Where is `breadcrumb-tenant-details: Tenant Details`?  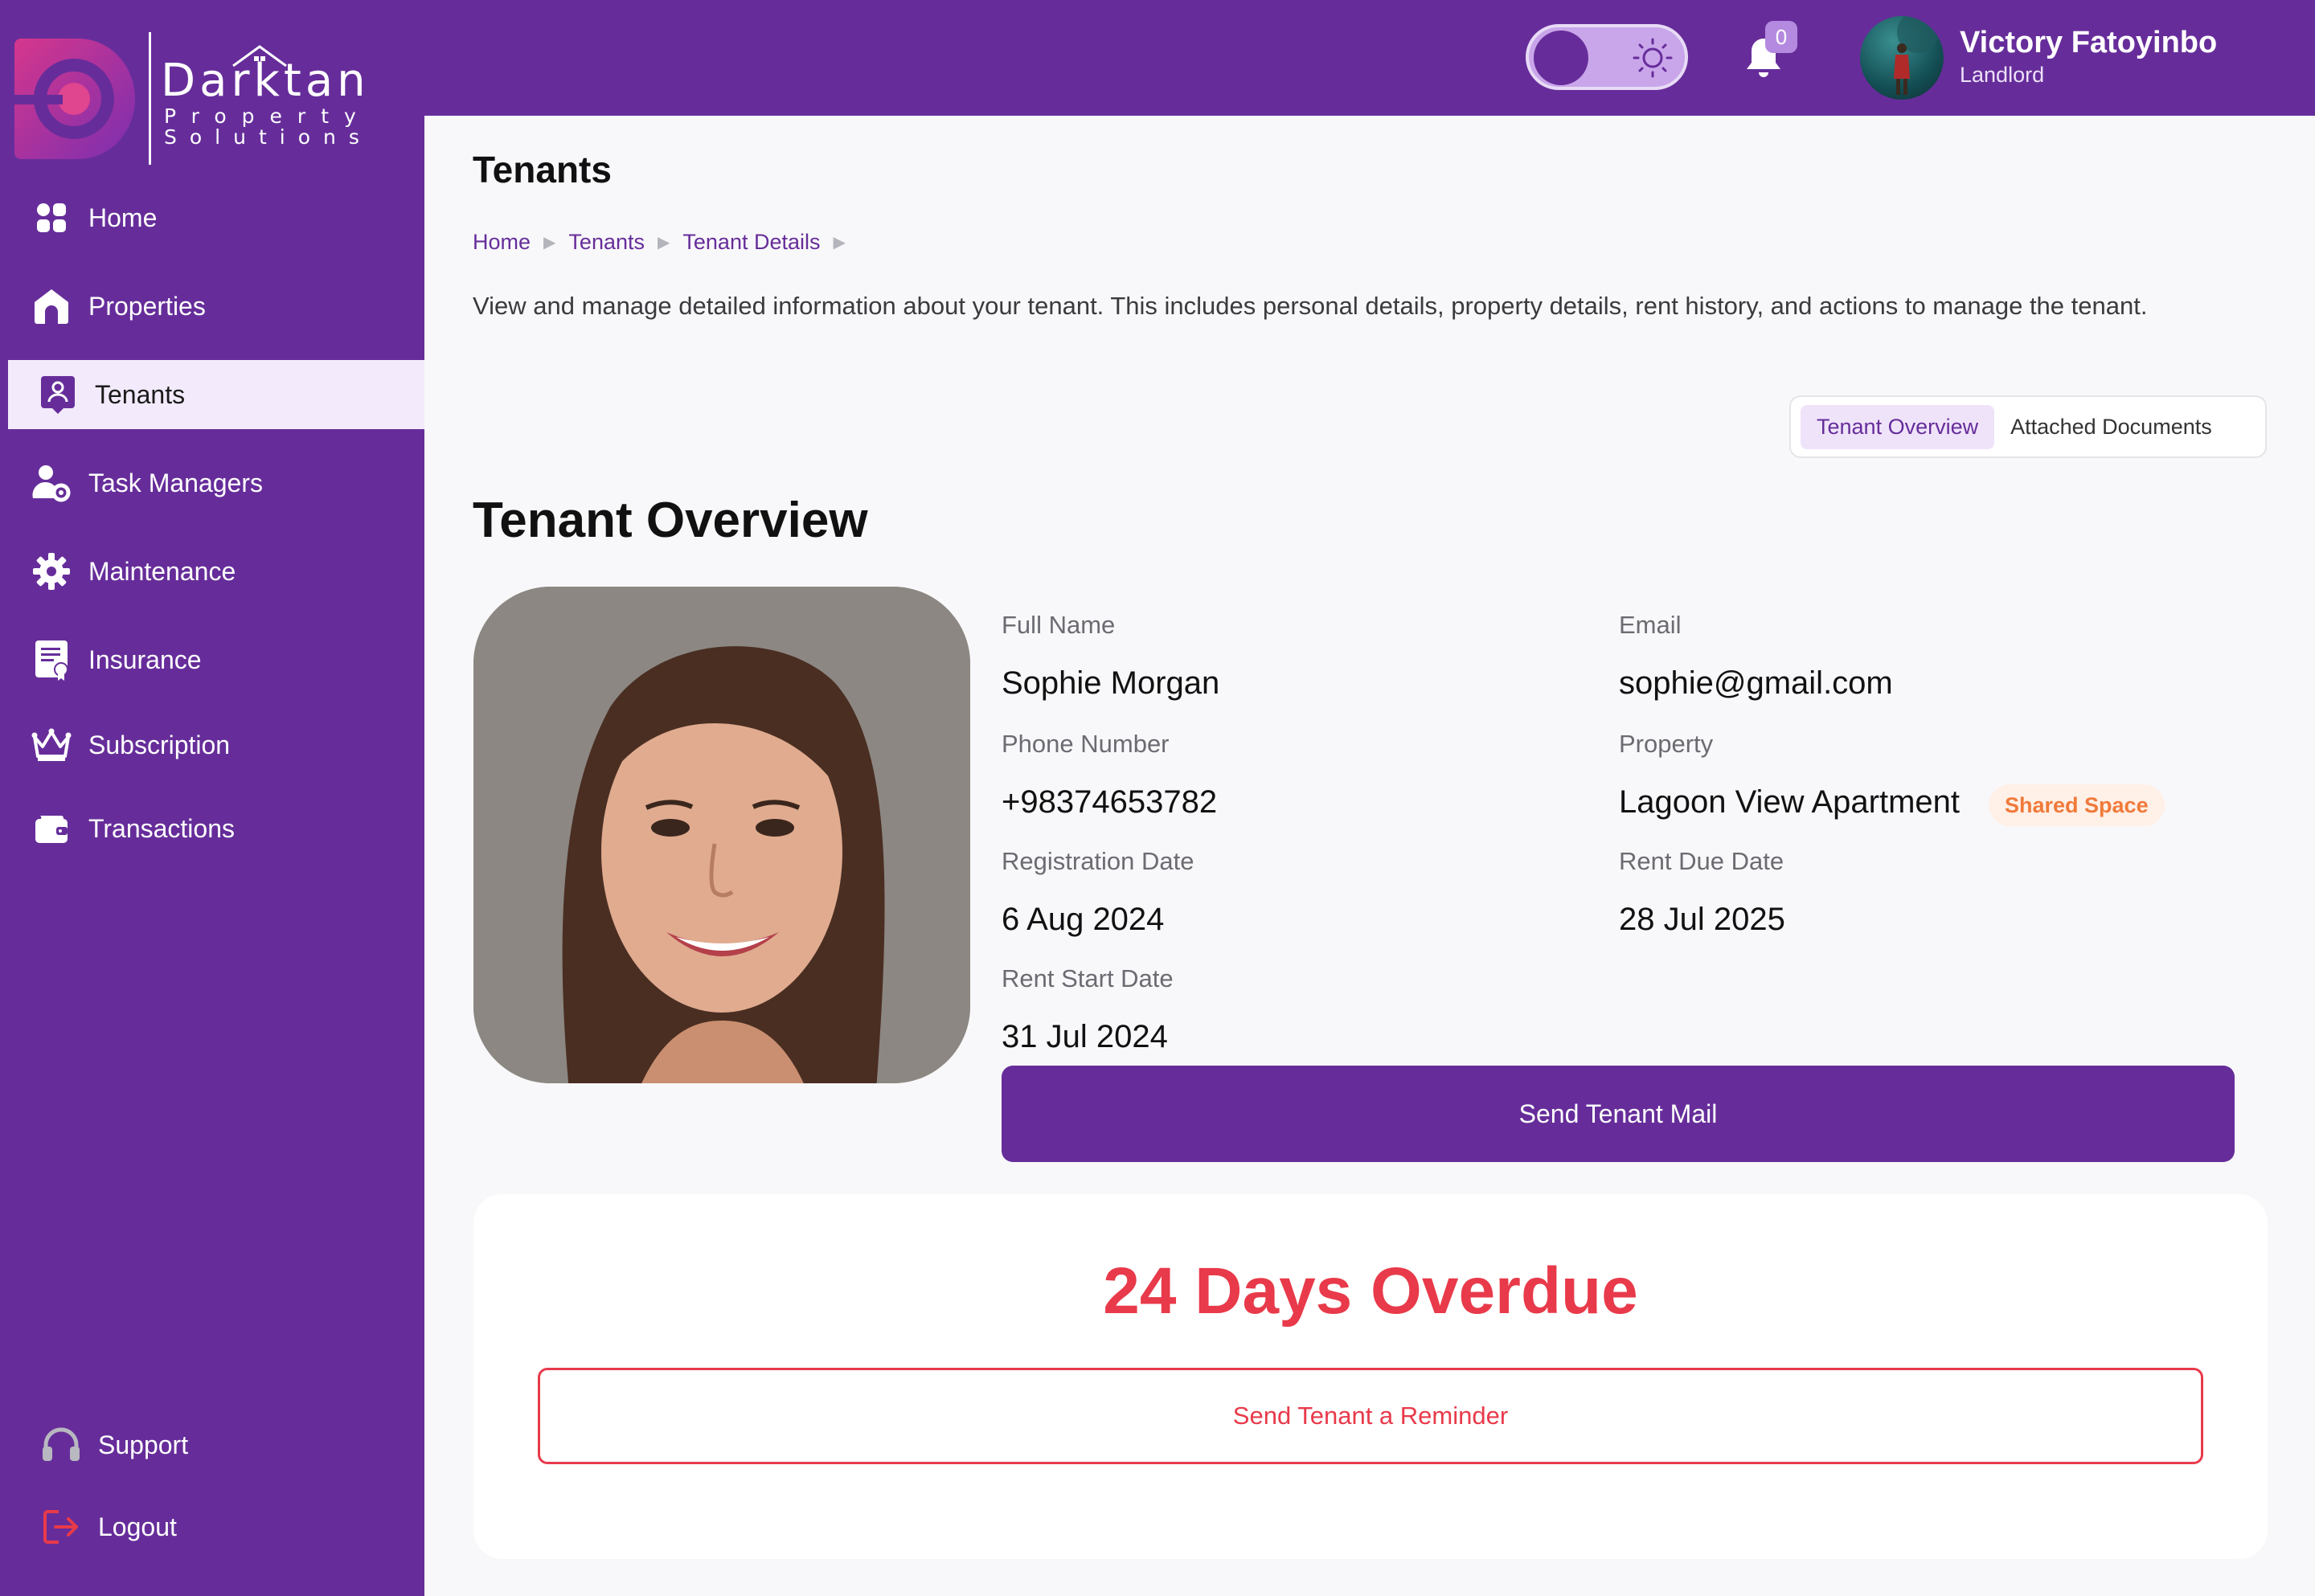 breadcrumb-tenant-details: Tenant Details is located at coordinates (751, 242).